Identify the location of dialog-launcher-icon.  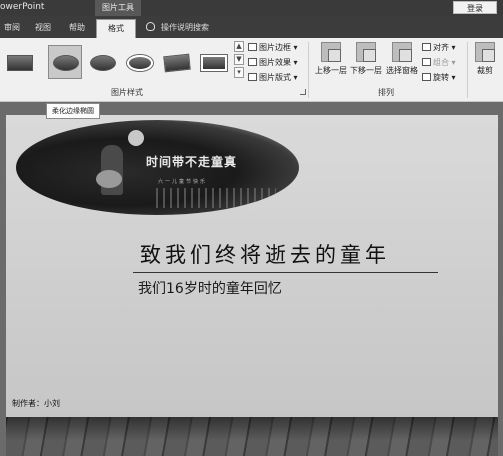
(303, 92).